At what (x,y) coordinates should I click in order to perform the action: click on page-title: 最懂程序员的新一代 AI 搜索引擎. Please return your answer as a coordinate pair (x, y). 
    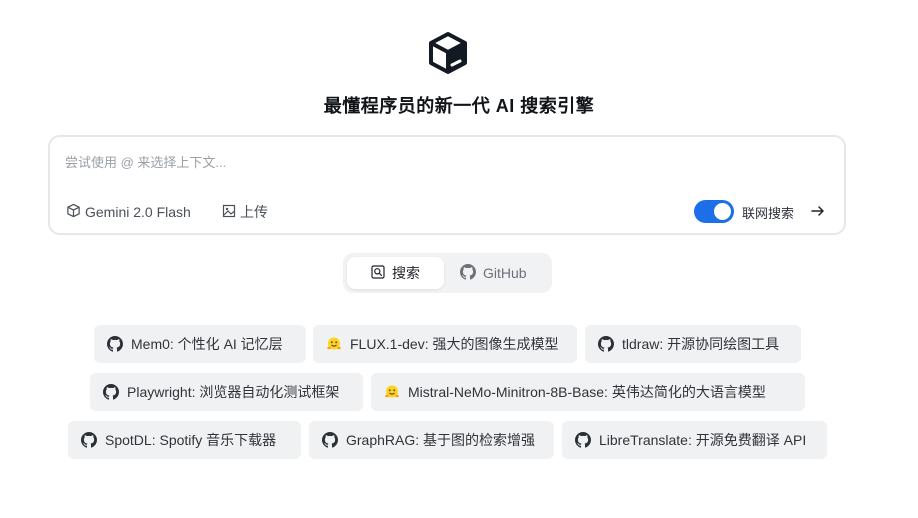
    Looking at the image, I should click on (459, 106).